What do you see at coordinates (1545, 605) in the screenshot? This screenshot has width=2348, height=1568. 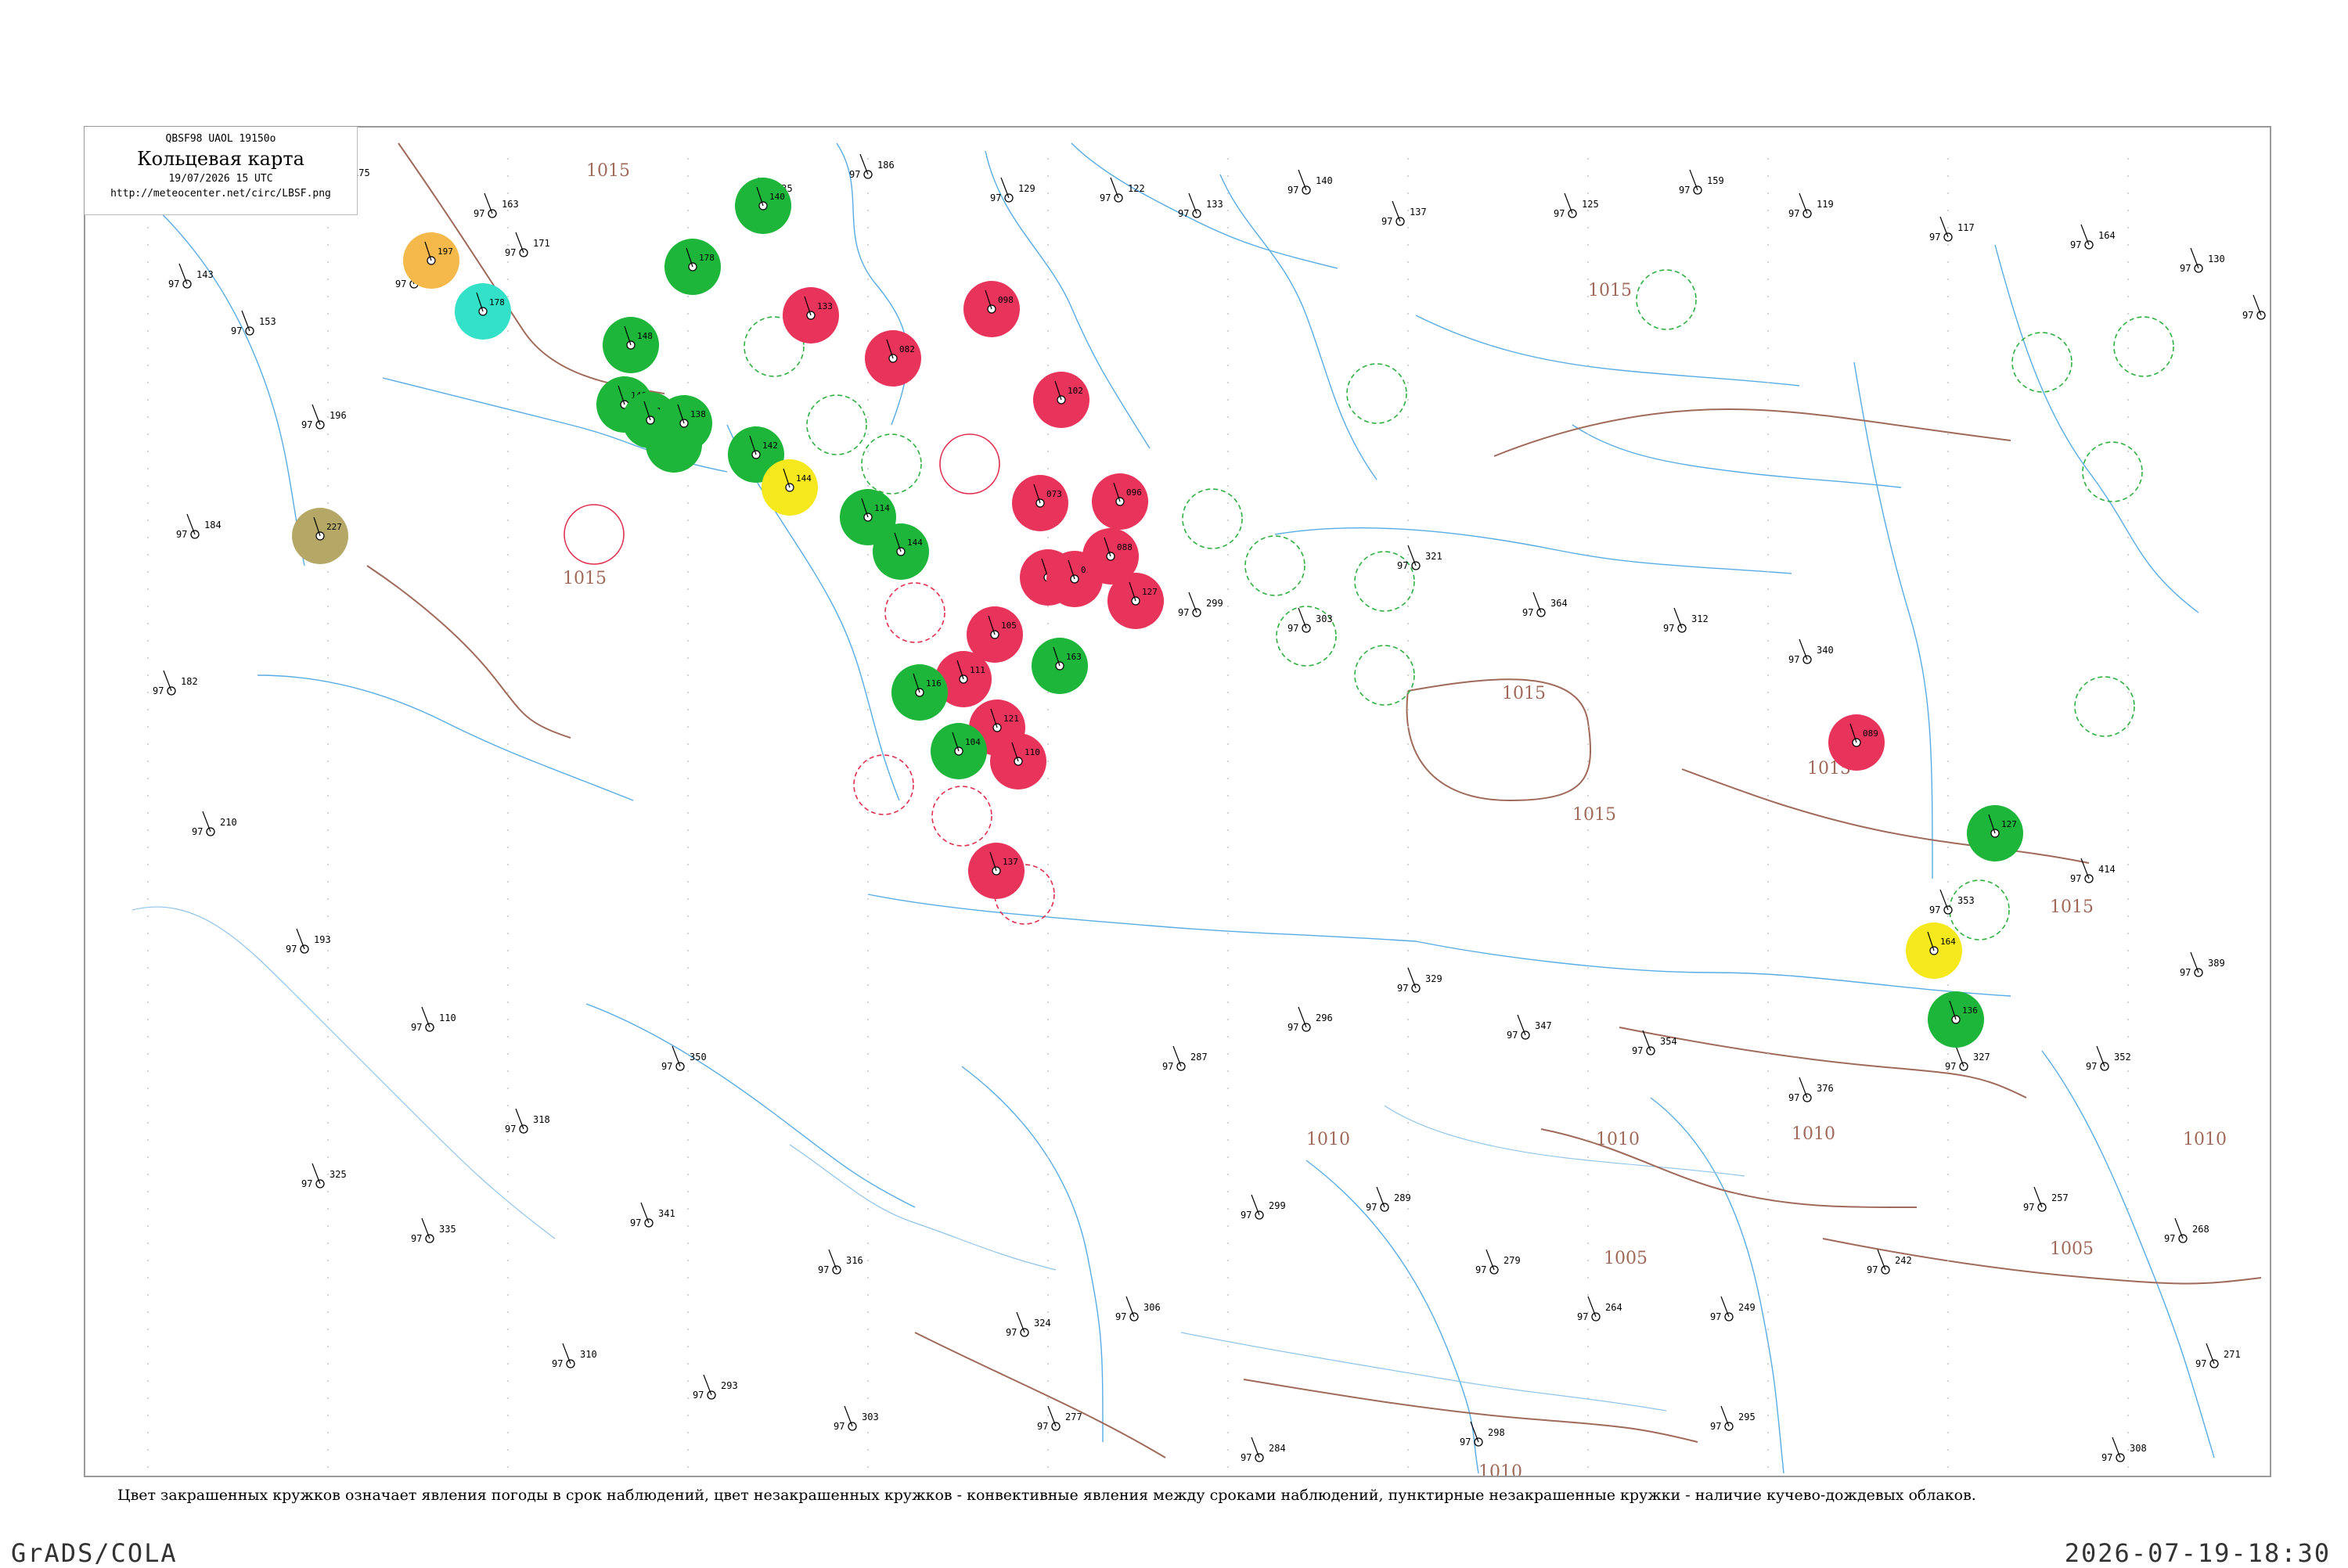 I see `station-open: 364 97` at bounding box center [1545, 605].